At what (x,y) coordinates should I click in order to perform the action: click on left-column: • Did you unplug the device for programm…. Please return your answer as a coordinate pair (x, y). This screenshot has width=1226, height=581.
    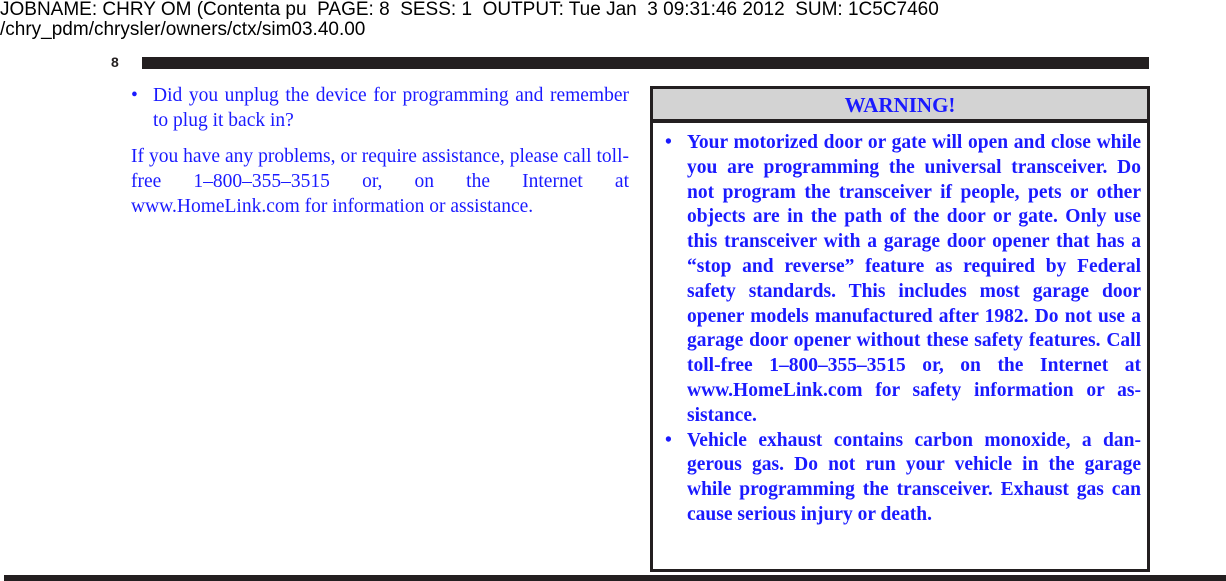
    Looking at the image, I should click on (380, 151).